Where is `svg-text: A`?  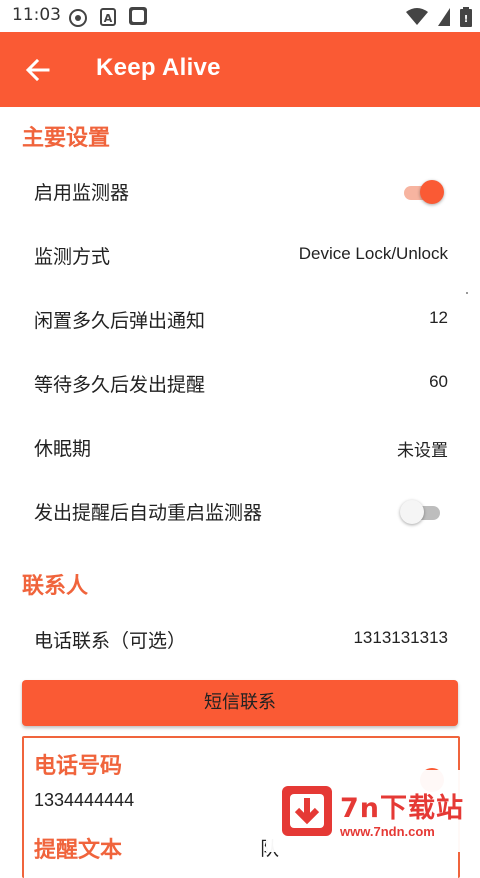 svg-text: A is located at coordinates (108, 18).